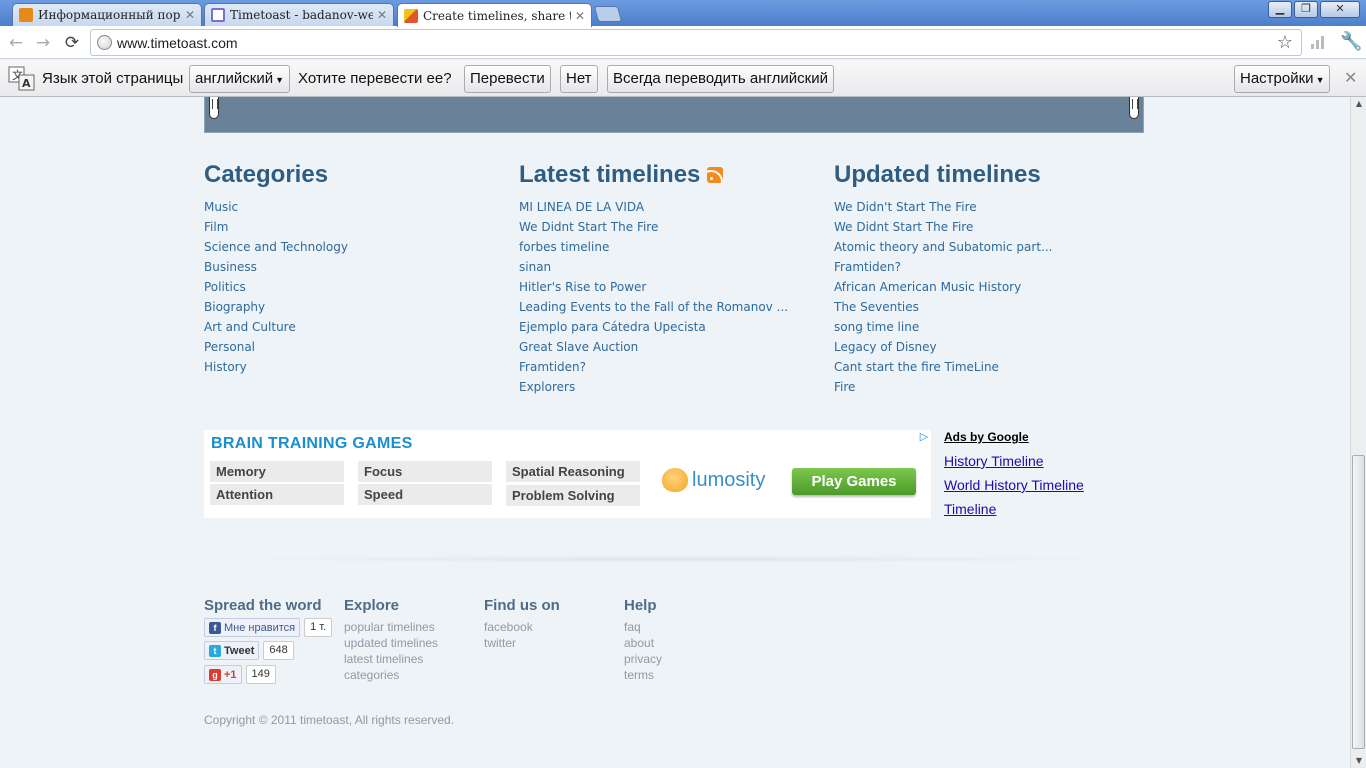 This screenshot has width=1366, height=768. What do you see at coordinates (1358, 104) in the screenshot?
I see `scroll-up-arrow-icon: ▲` at bounding box center [1358, 104].